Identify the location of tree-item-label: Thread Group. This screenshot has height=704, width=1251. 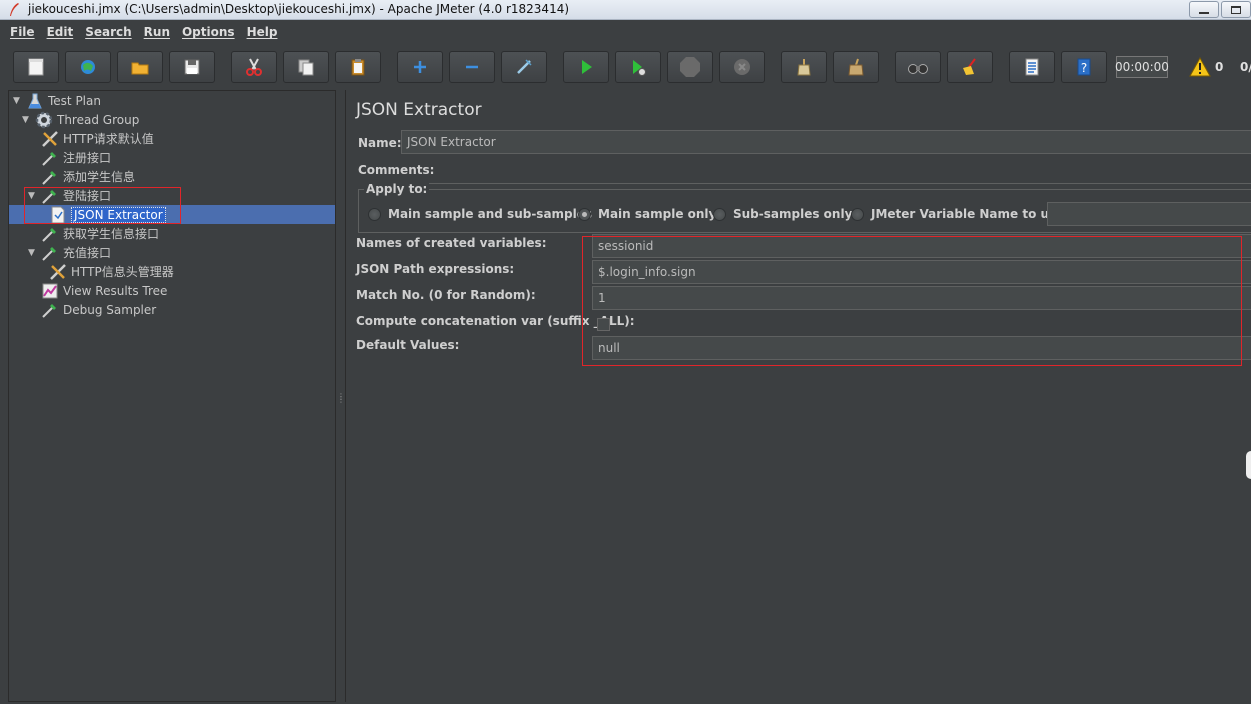
(98, 119).